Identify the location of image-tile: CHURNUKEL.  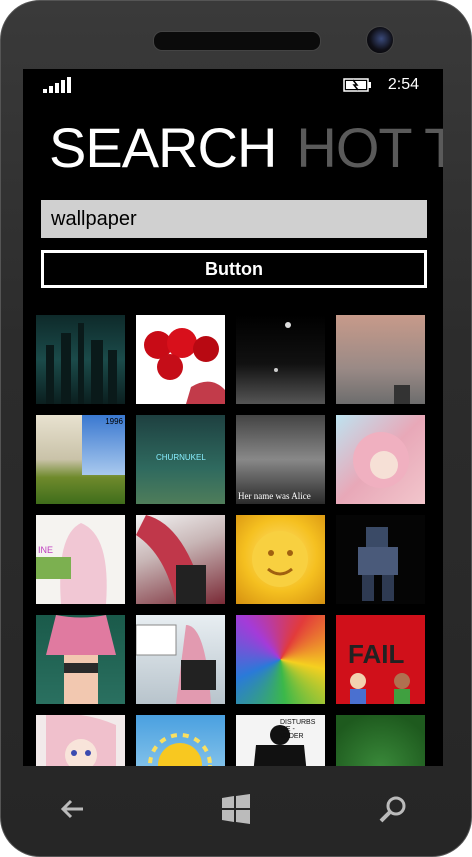
(180, 459).